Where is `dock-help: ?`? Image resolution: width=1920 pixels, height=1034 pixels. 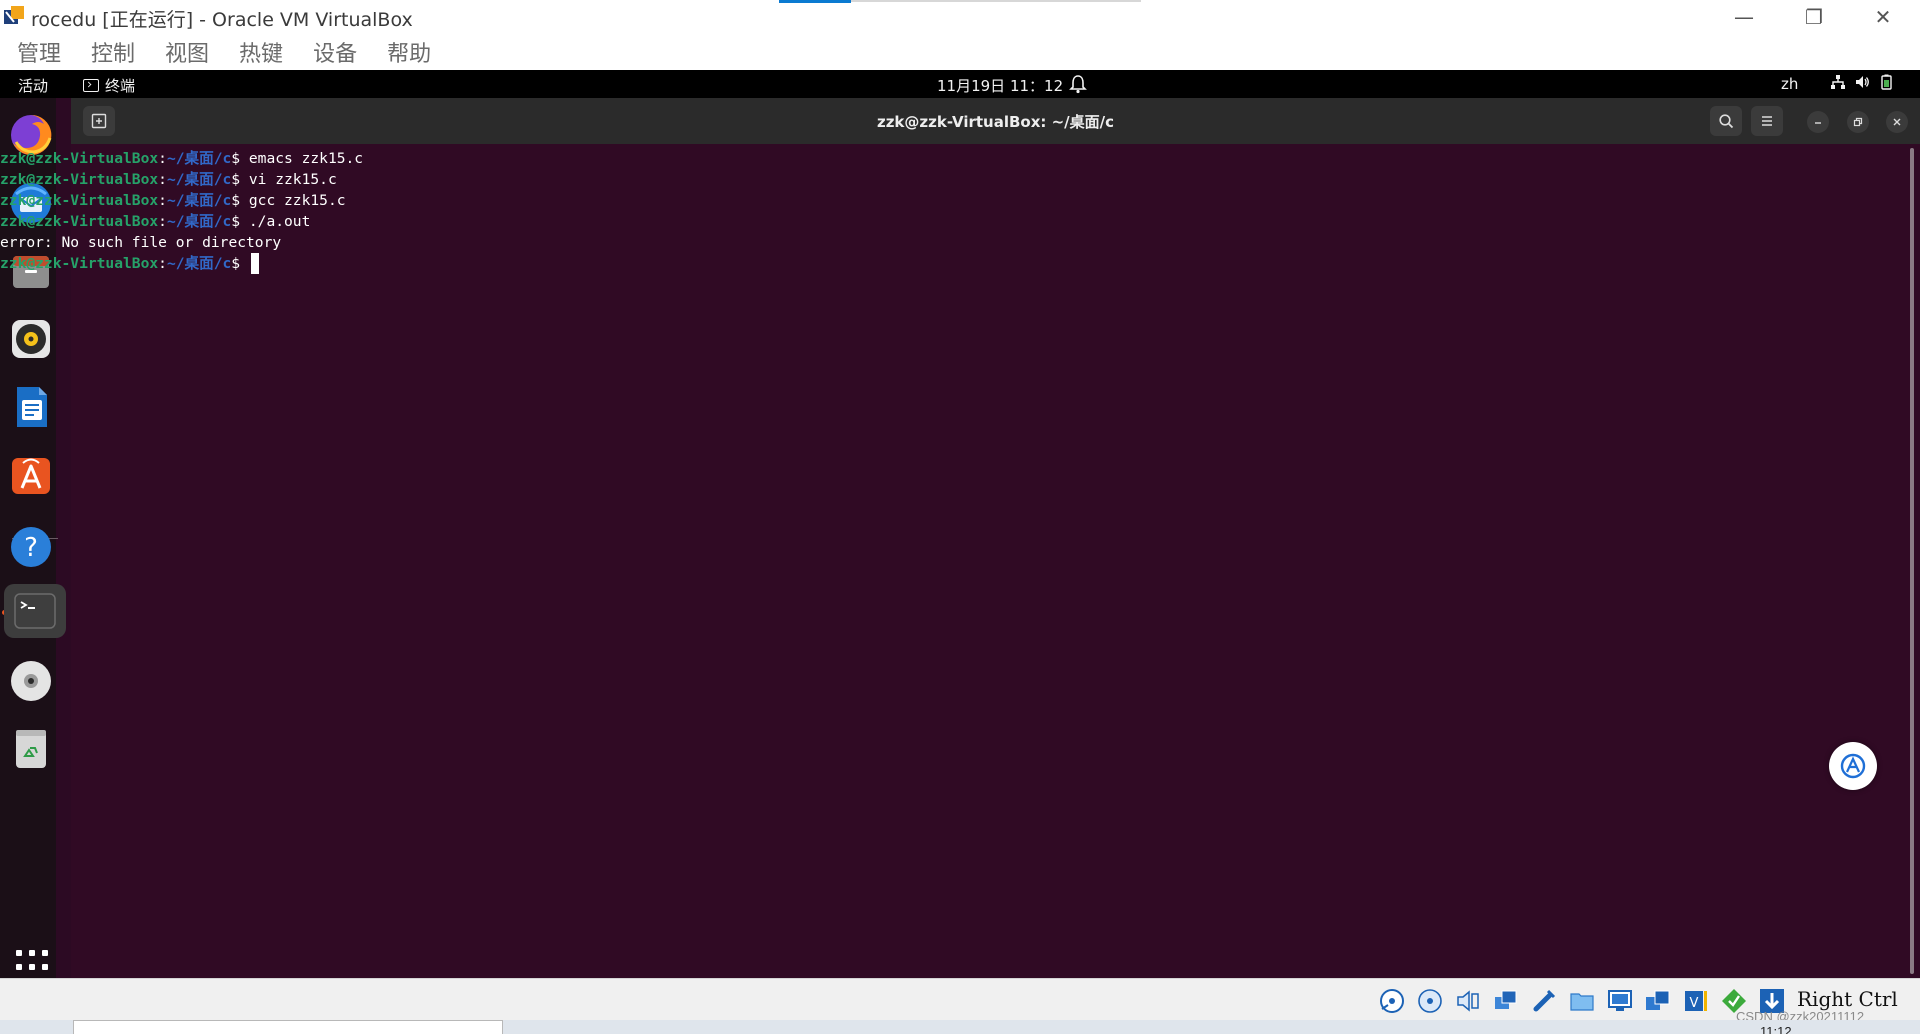
dock-help: ? is located at coordinates (31, 547).